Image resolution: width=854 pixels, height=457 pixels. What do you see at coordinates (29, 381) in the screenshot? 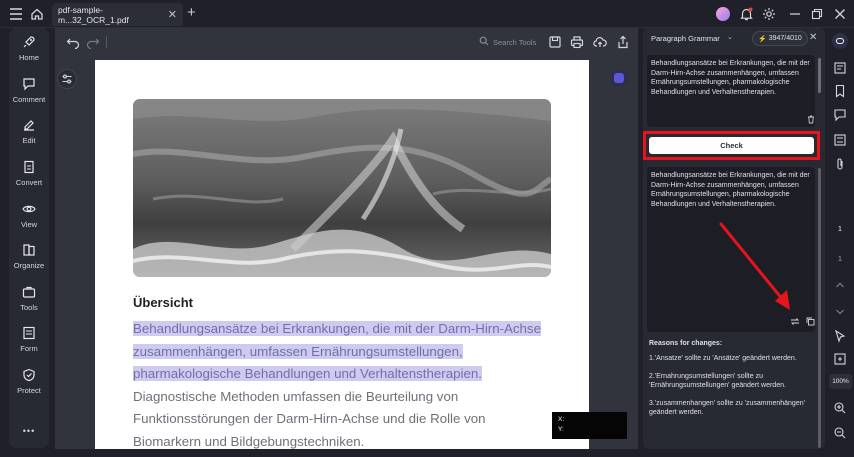
I see `nav-protect: Protect` at bounding box center [29, 381].